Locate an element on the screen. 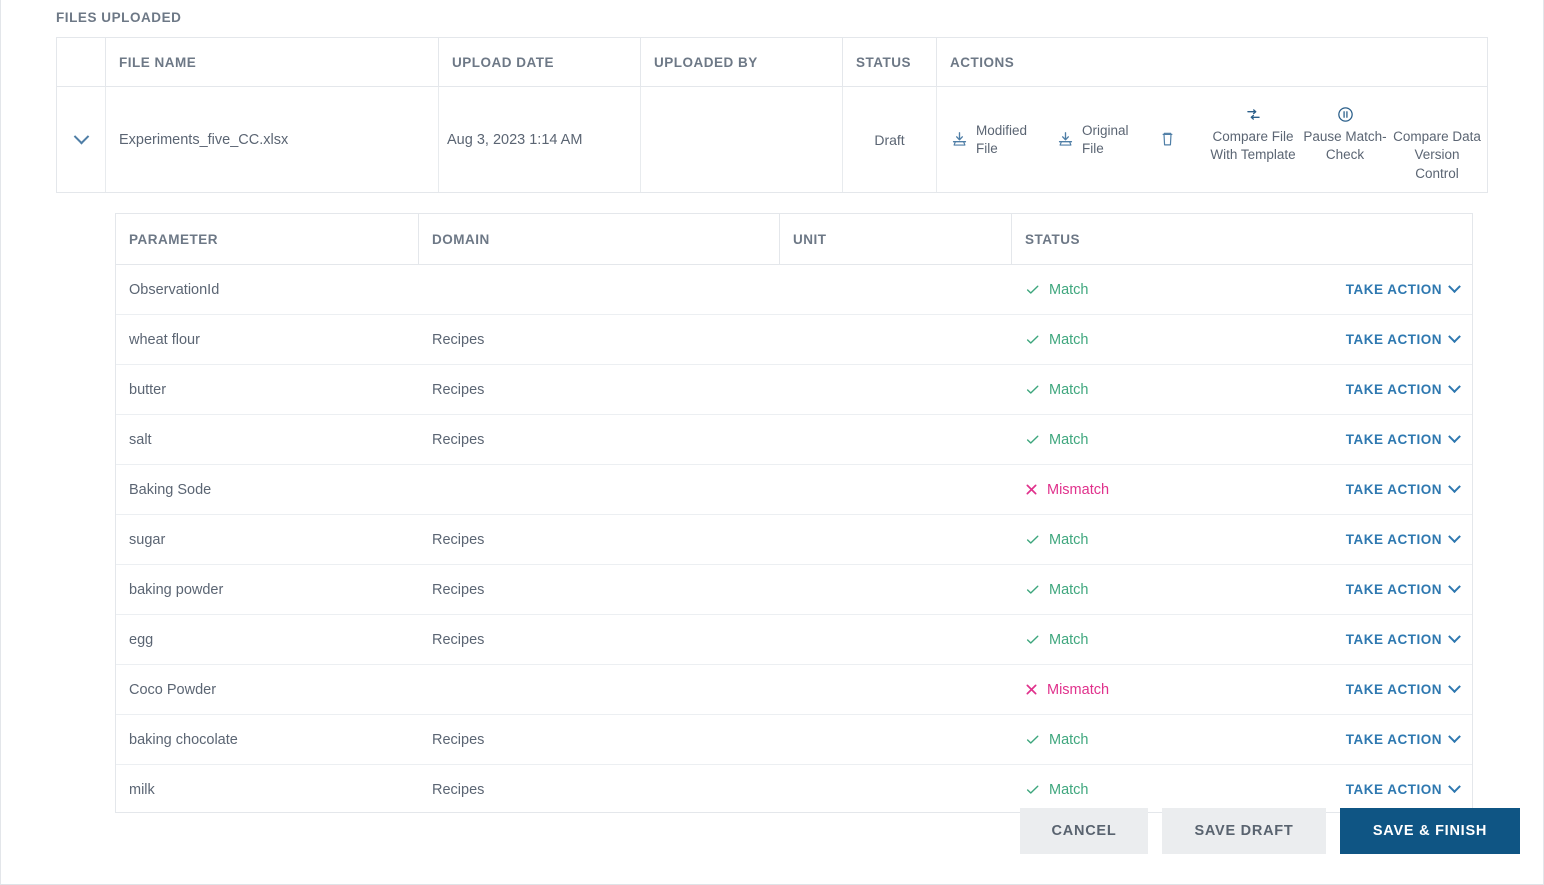  parameter-name-cell: baking powder is located at coordinates (176, 589).